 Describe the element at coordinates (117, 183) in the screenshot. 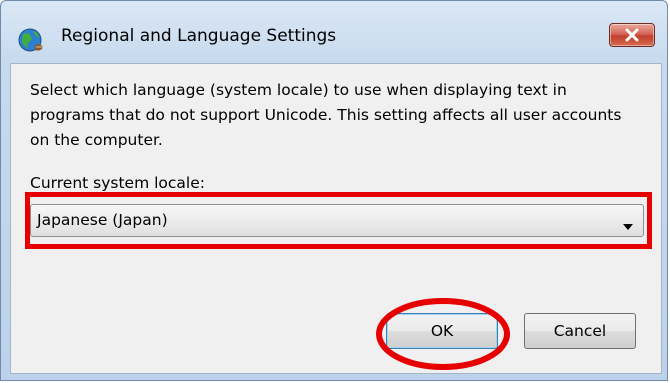

I see `locale-label: Current system locale:` at that location.